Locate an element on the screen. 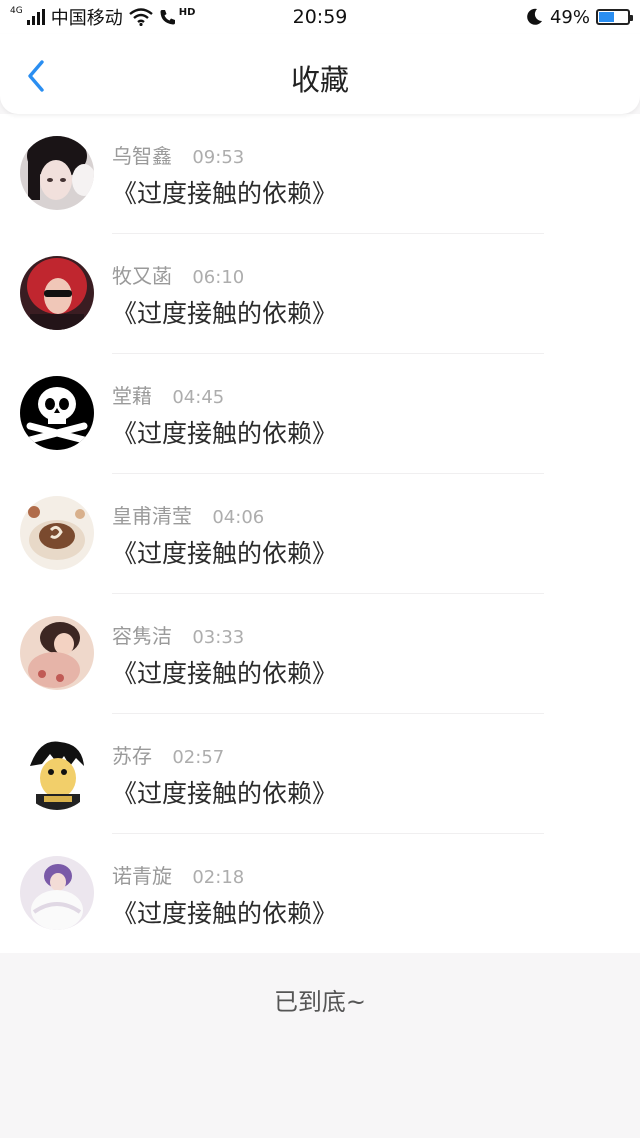 The height and width of the screenshot is (1138, 640). battery-level is located at coordinates (606, 17).